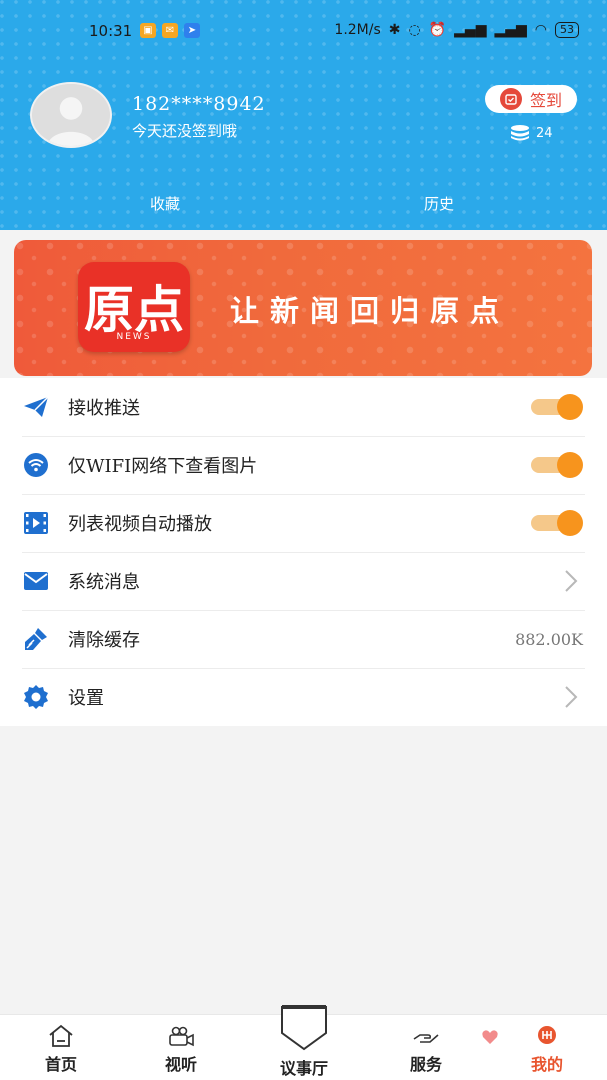 The image size is (607, 1080). I want to click on autoplay-toggle, so click(557, 523).